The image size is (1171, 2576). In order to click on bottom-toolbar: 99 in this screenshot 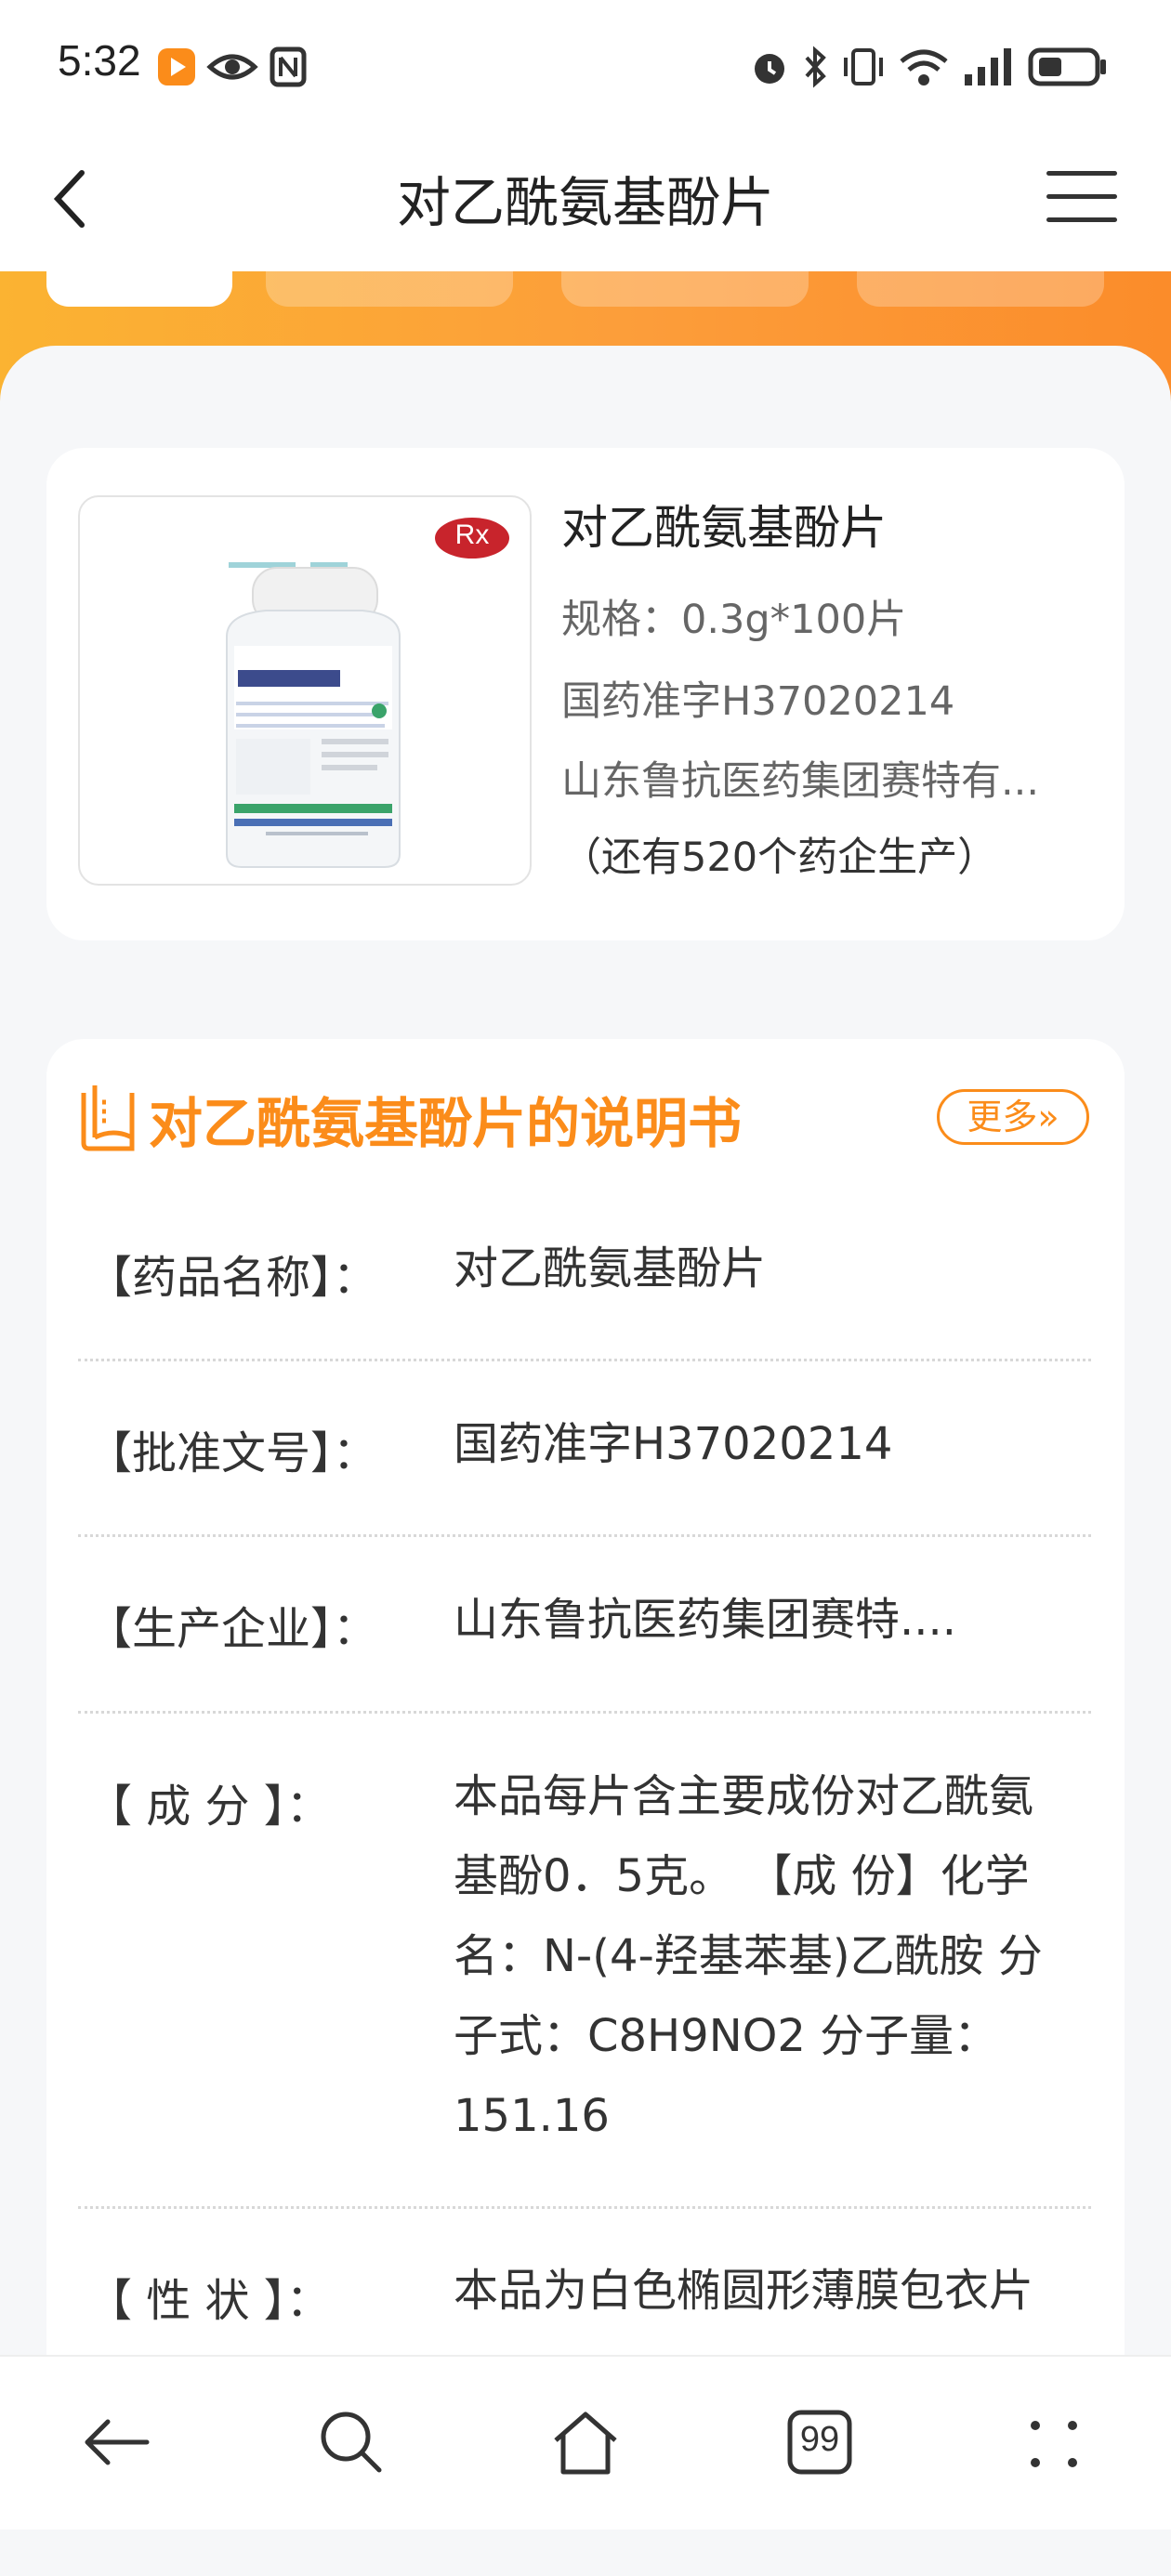, I will do `click(586, 2442)`.